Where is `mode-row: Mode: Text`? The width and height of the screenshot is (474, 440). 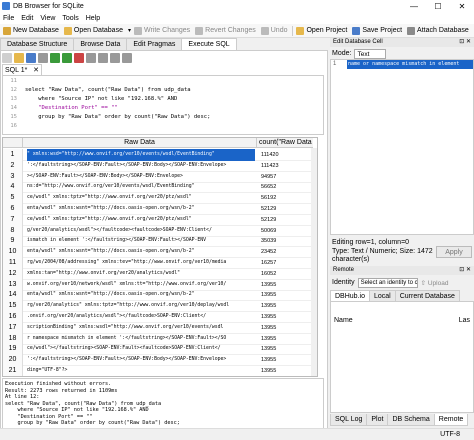
mode-row: Mode: Text is located at coordinates (402, 53).